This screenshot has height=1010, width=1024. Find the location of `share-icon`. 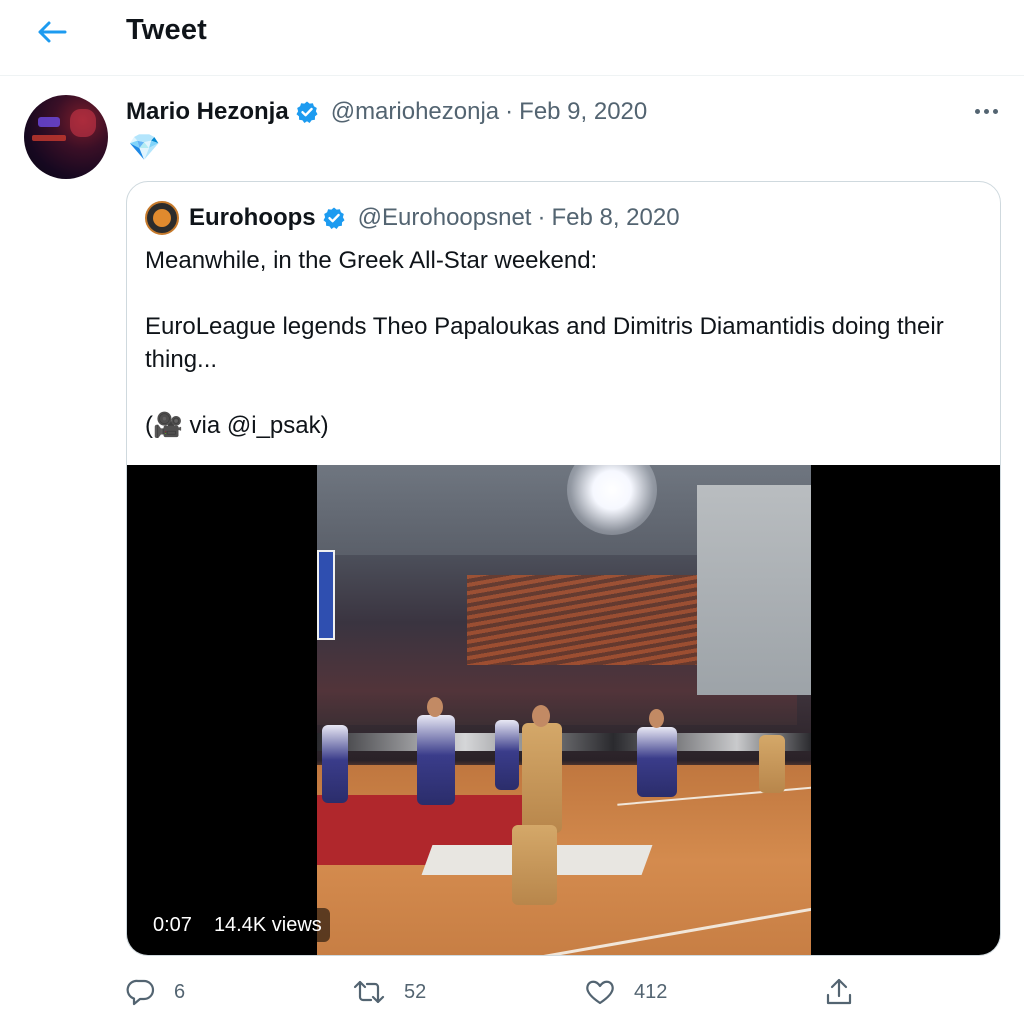

share-icon is located at coordinates (839, 991).